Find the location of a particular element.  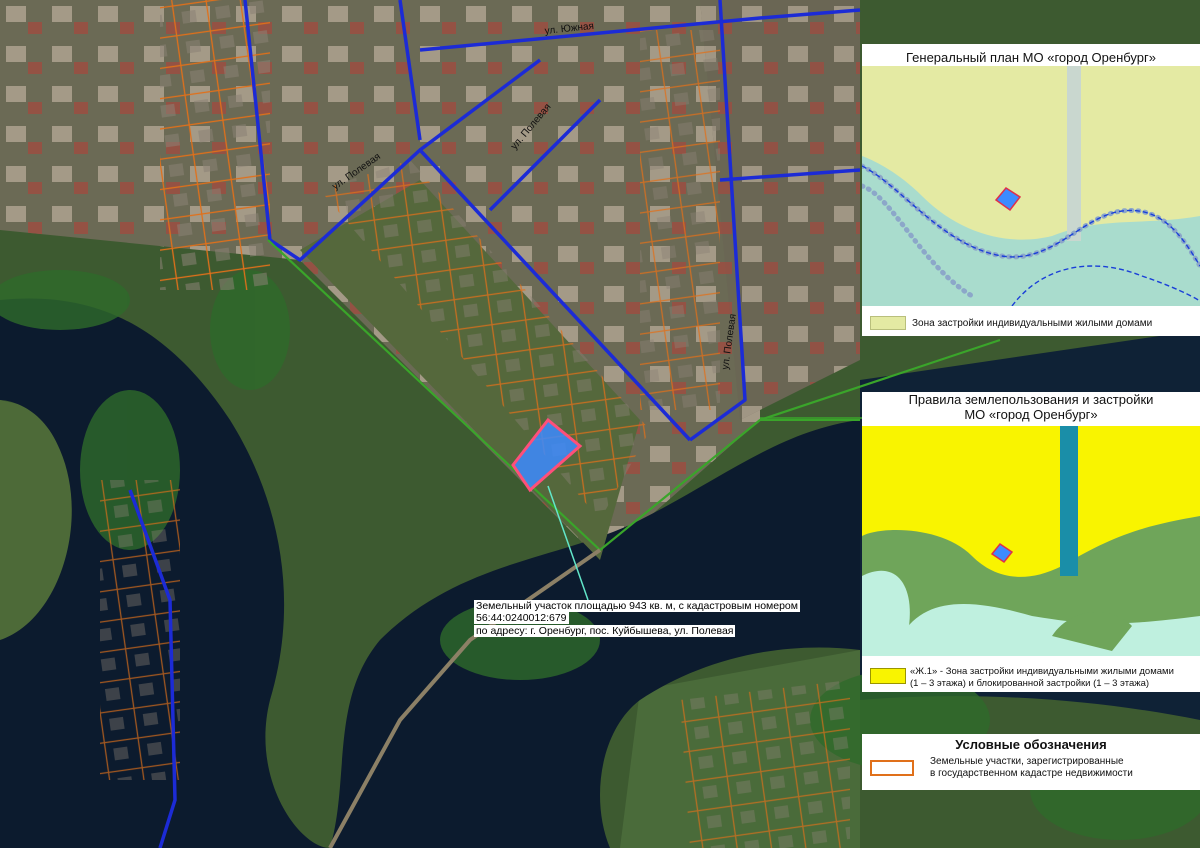

genplan-legend-swatch is located at coordinates (888, 323).